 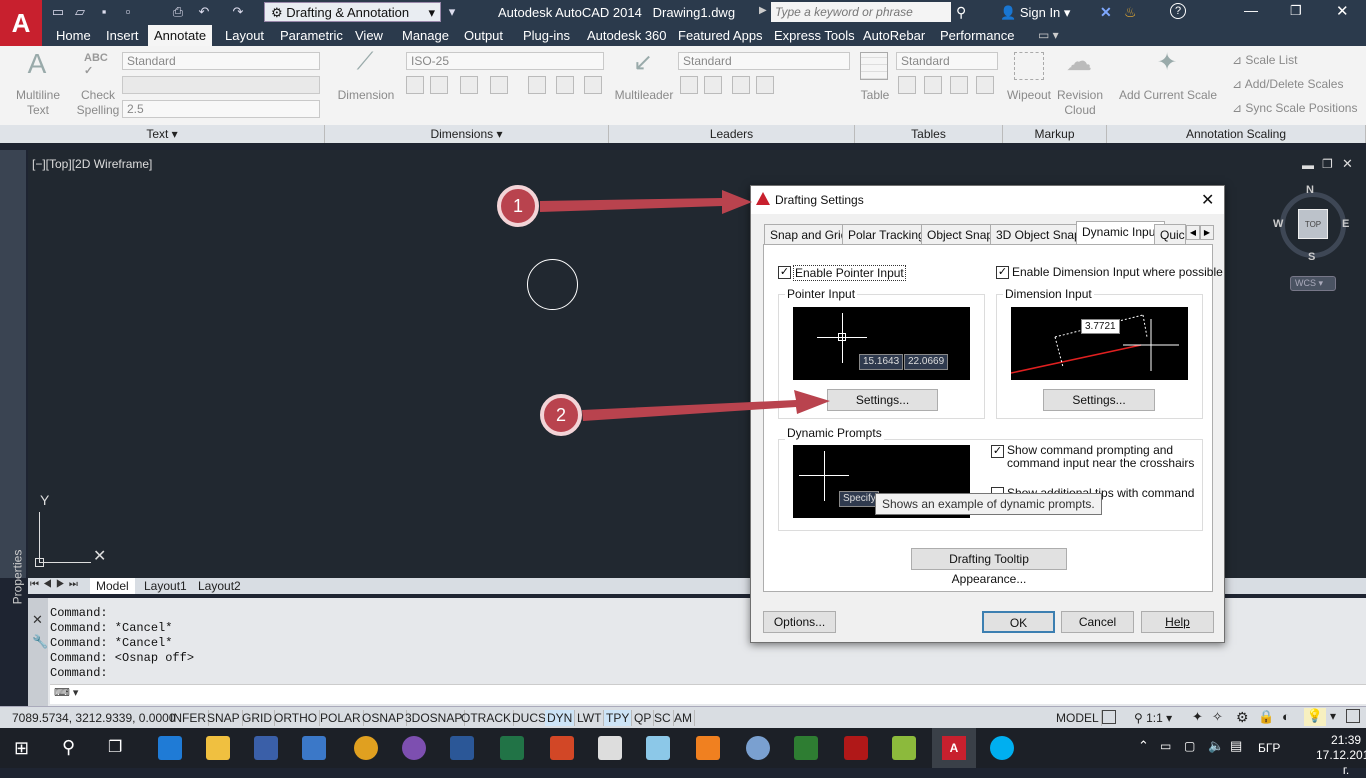 I want to click on callout-badge-2: 2, so click(x=561, y=415).